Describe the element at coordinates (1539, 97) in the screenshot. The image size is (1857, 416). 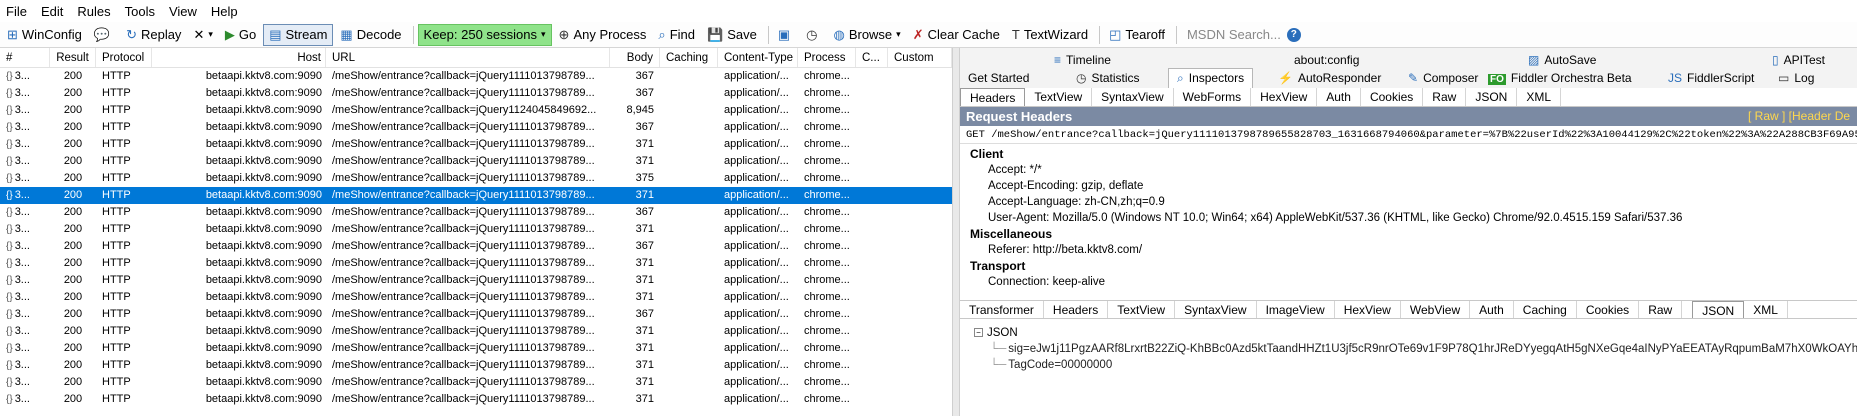
I see `req-tab-xml: XML` at that location.